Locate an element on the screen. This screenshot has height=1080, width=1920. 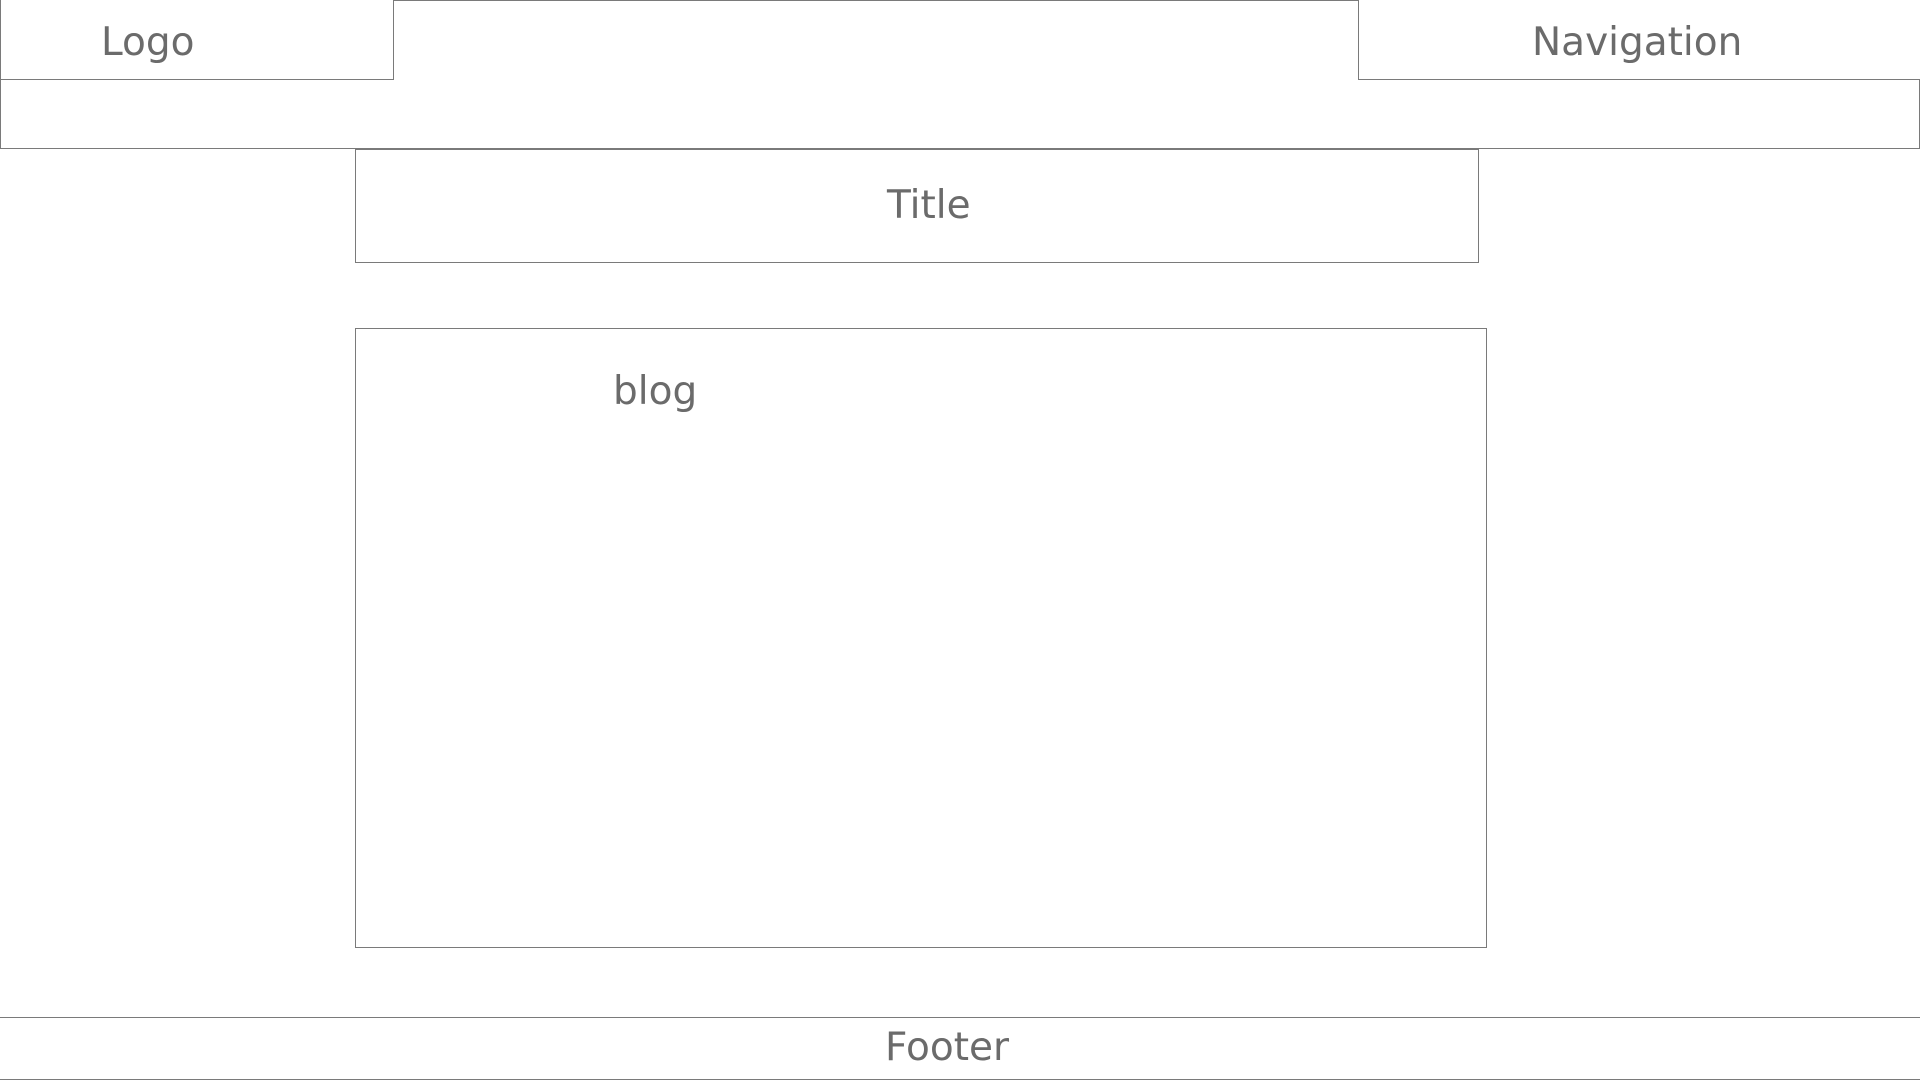
logo-label: Logo is located at coordinates (148, 42).